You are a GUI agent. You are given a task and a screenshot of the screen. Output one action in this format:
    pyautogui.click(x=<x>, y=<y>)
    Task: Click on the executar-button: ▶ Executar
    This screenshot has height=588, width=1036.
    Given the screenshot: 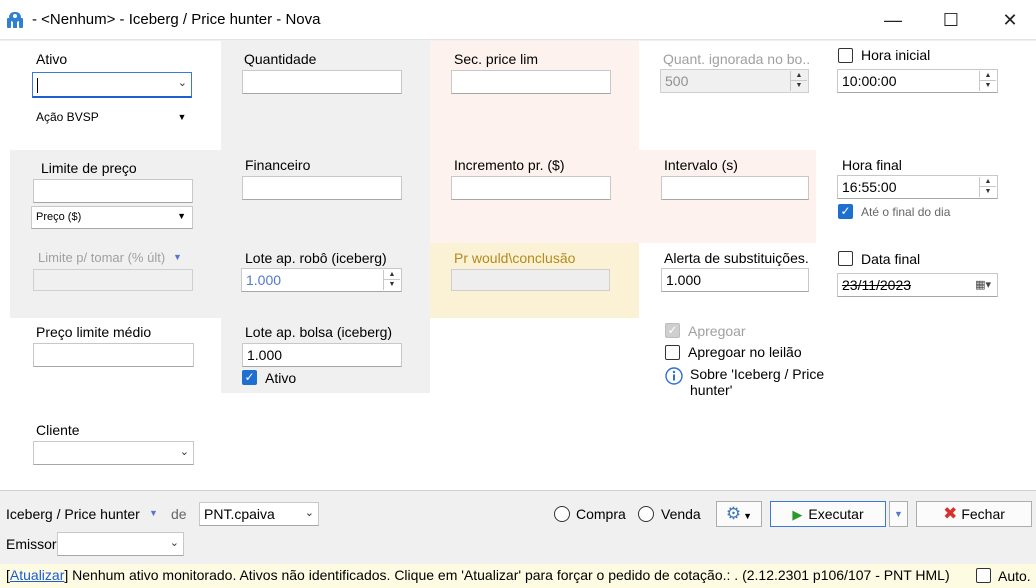 What is the action you would take?
    pyautogui.click(x=828, y=514)
    